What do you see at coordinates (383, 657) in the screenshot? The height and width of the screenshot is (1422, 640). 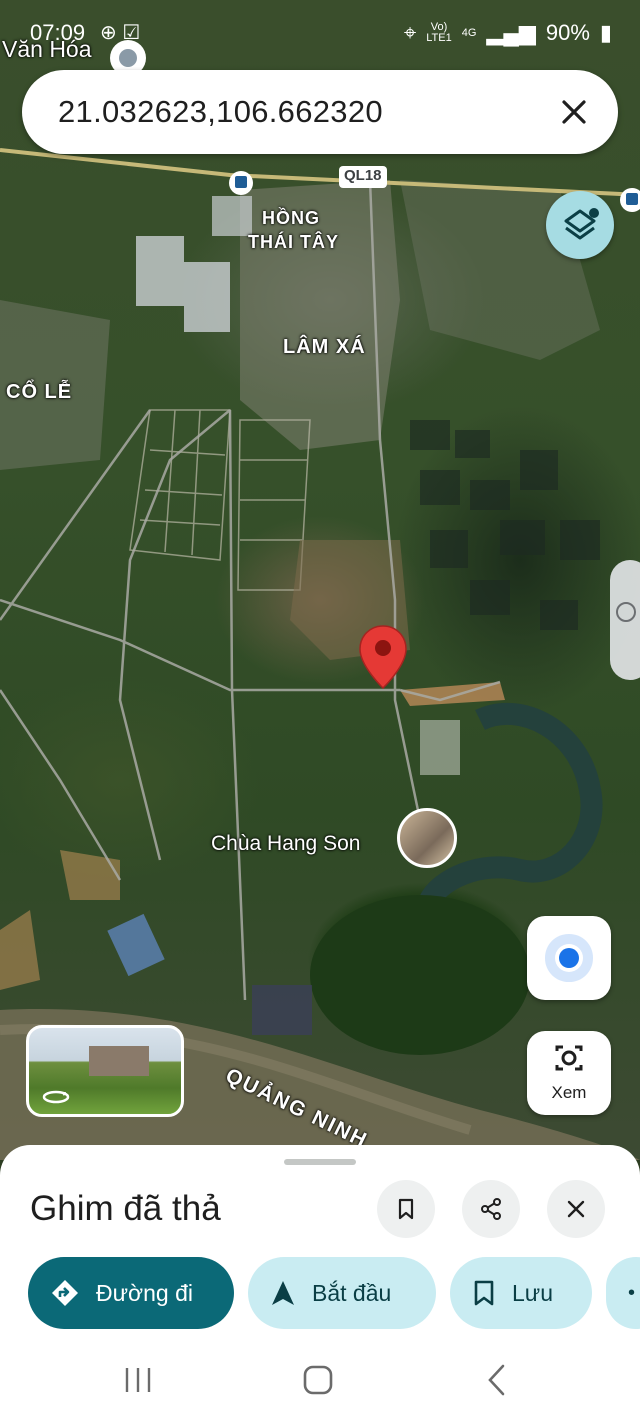 I see `dropped-pin-icon` at bounding box center [383, 657].